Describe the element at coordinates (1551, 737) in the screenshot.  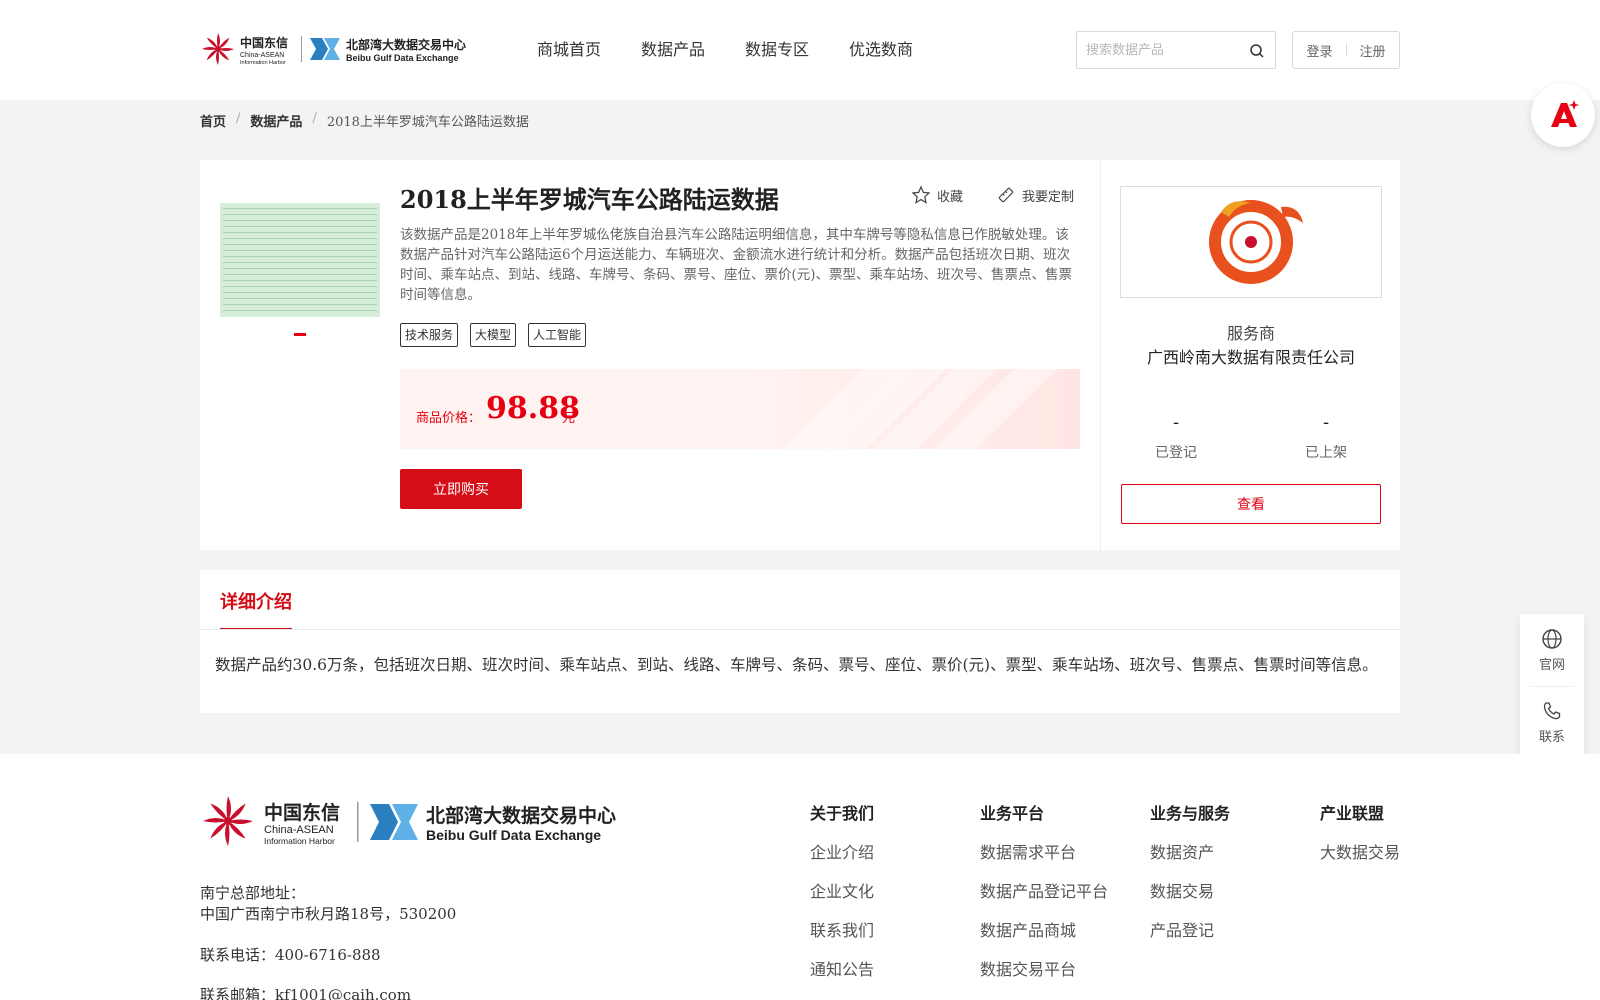
I see `contact-label: 联系` at that location.